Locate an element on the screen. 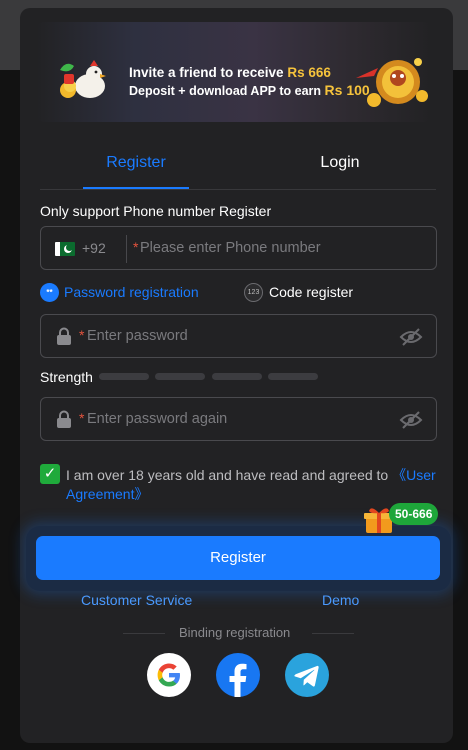 The height and width of the screenshot is (750, 468). banner-invite-amount: Rs 666 is located at coordinates (309, 72).